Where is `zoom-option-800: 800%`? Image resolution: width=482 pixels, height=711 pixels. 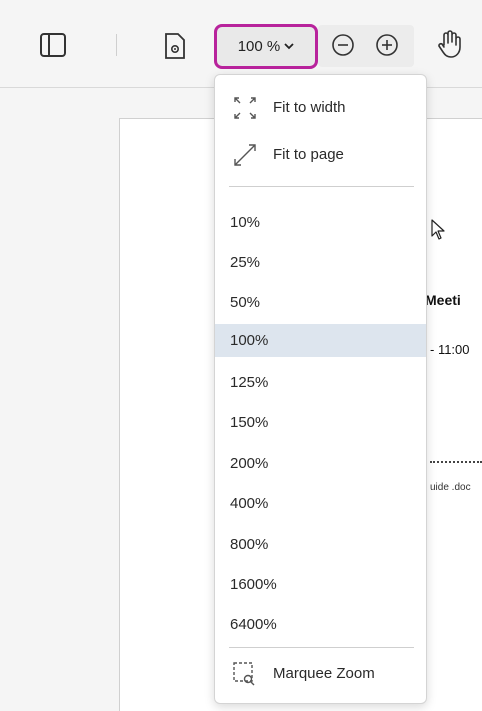
zoom-option-800: 800% is located at coordinates (320, 544).